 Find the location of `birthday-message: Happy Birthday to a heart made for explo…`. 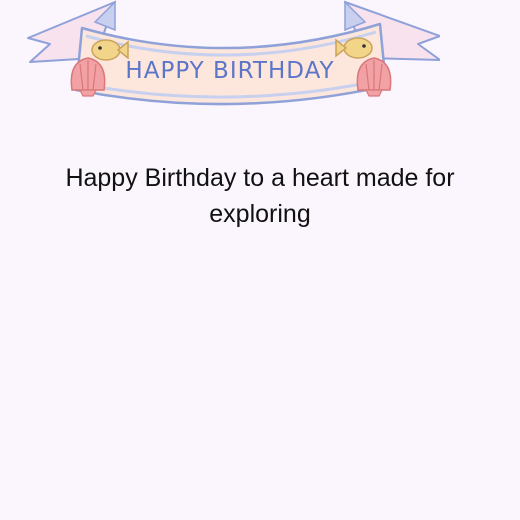

birthday-message: Happy Birthday to a heart made for explo… is located at coordinates (260, 196).